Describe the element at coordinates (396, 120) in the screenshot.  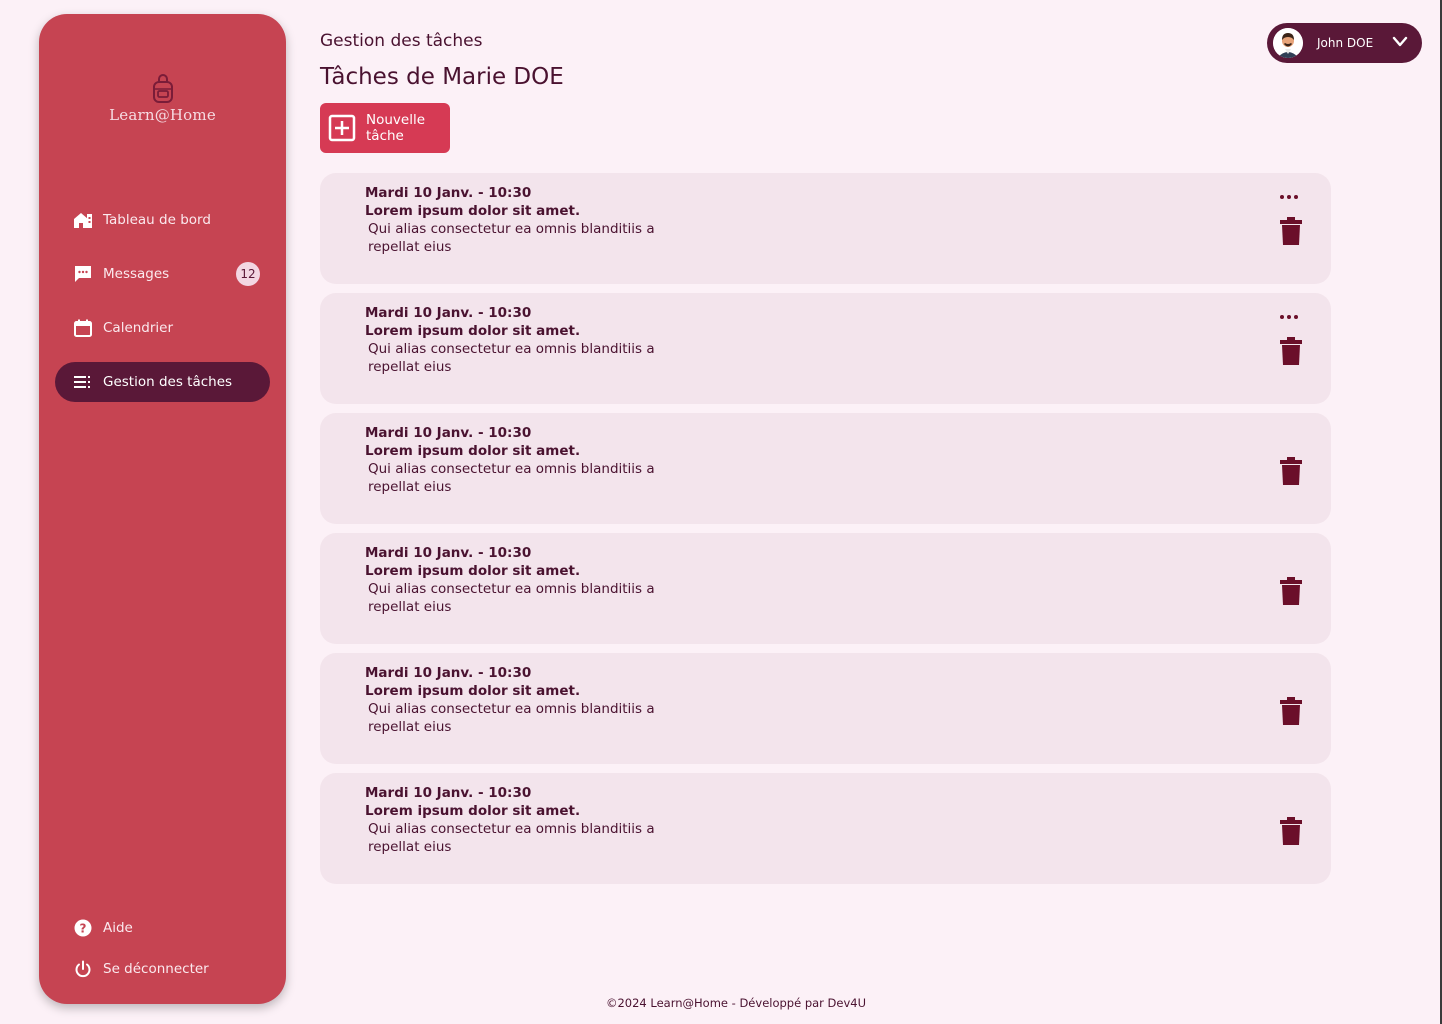
I see `new-task-label-line-1: Nouvelle` at that location.